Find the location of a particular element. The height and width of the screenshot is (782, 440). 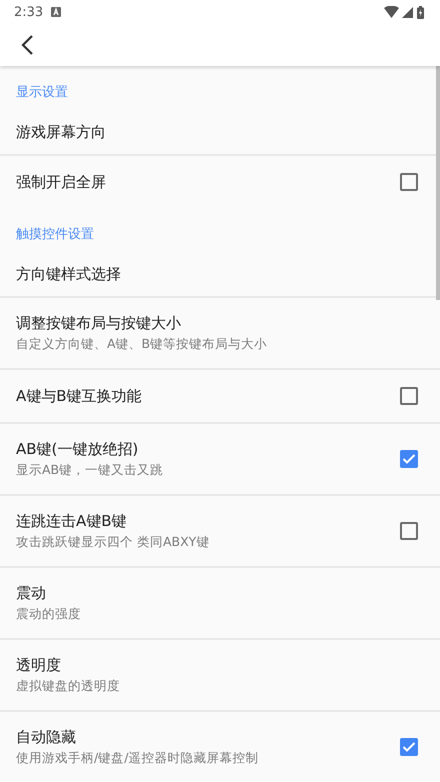

setting-summary: 虚拟键盘的透明度 is located at coordinates (68, 686).